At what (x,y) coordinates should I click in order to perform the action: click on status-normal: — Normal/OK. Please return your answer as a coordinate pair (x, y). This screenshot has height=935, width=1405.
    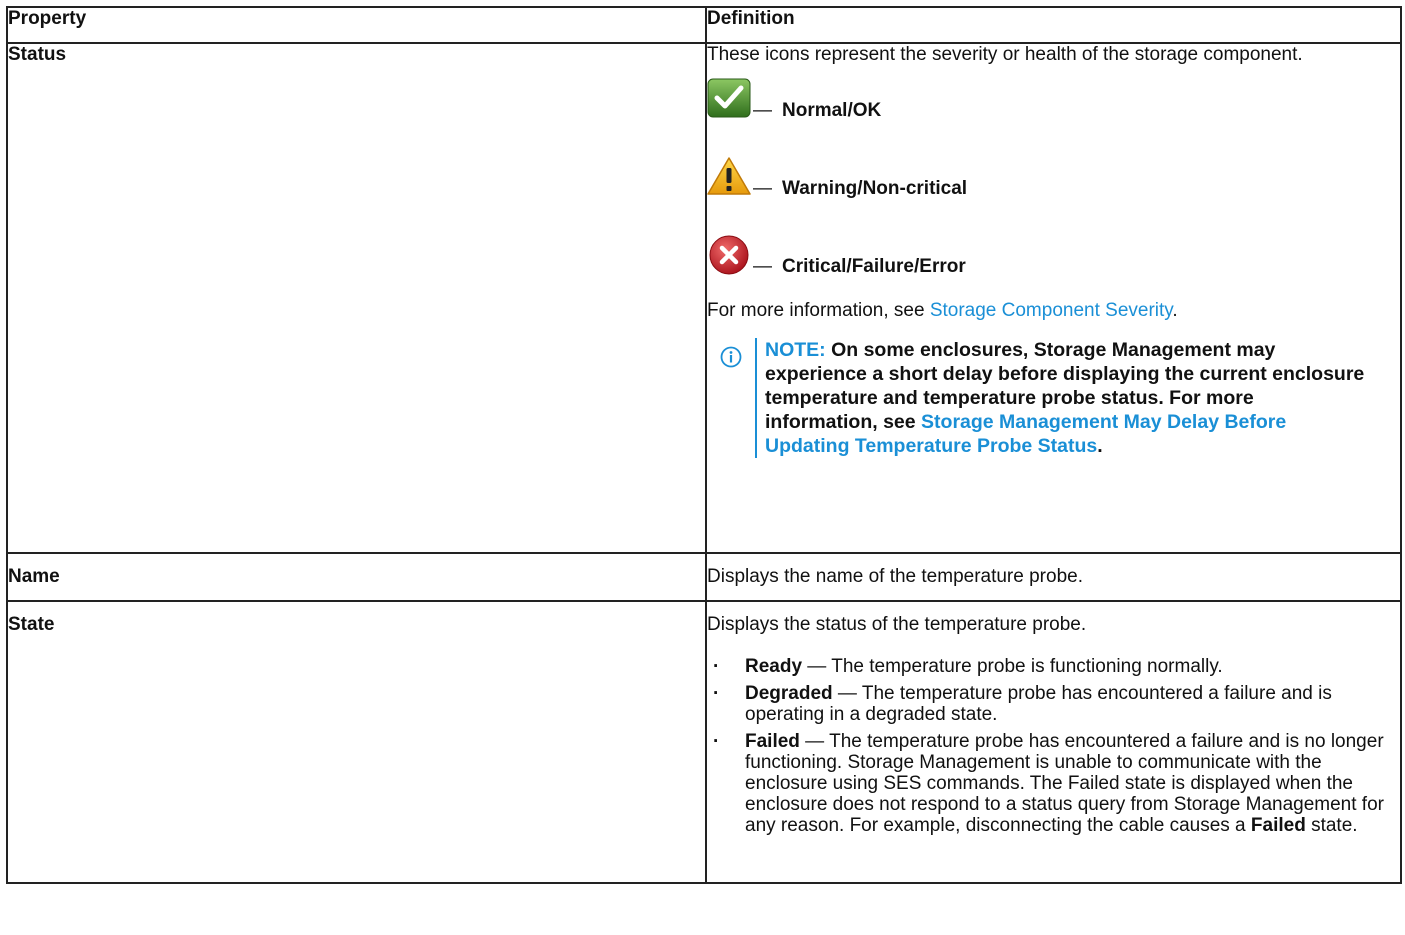
    Looking at the image, I should click on (1053, 98).